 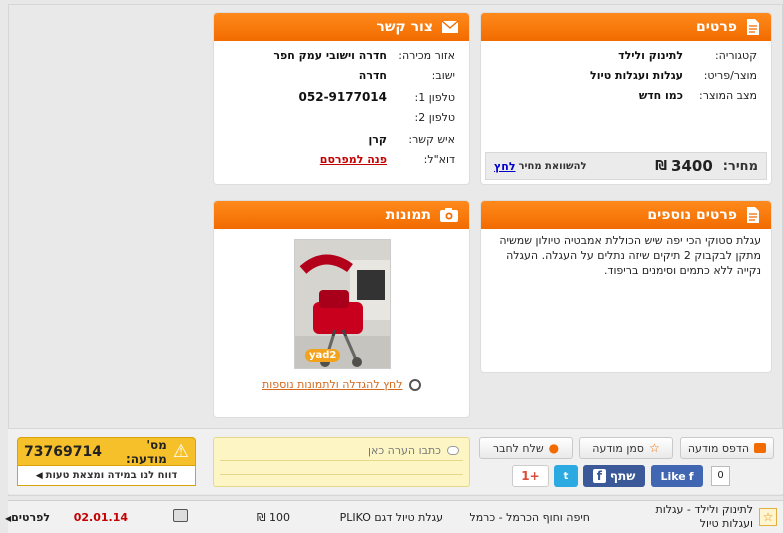 I want to click on category-value: לתינוק ולילד, so click(x=650, y=55).